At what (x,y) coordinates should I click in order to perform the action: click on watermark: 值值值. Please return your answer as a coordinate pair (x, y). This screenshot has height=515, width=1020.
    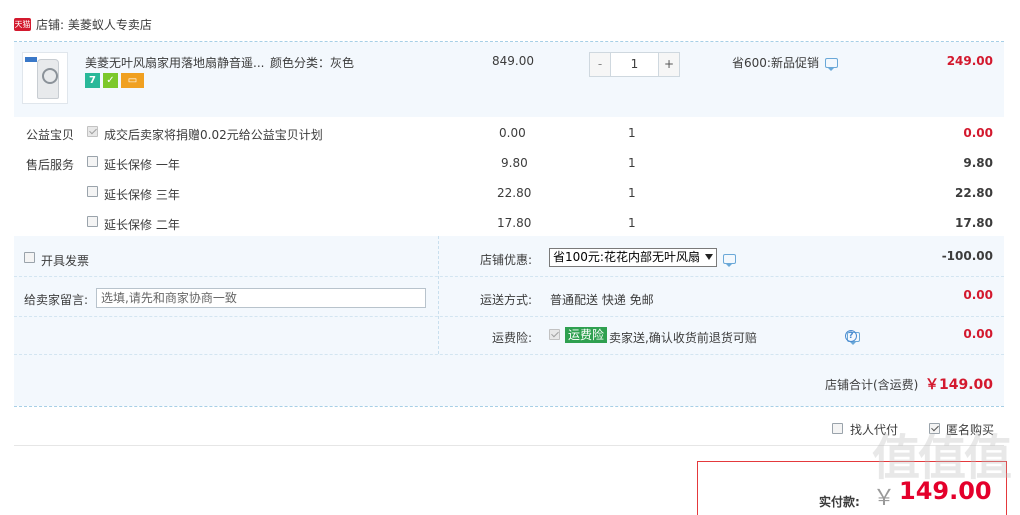
    Looking at the image, I should click on (942, 458).